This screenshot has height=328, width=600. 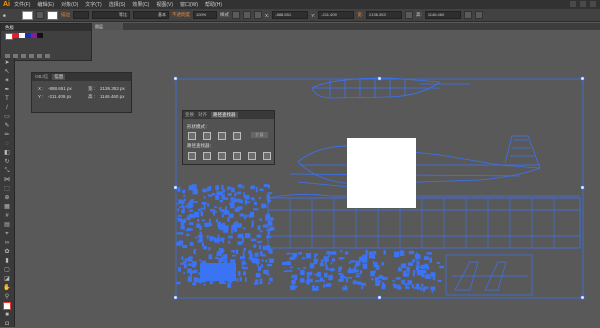 I want to click on unite-icon, so click(x=192, y=136).